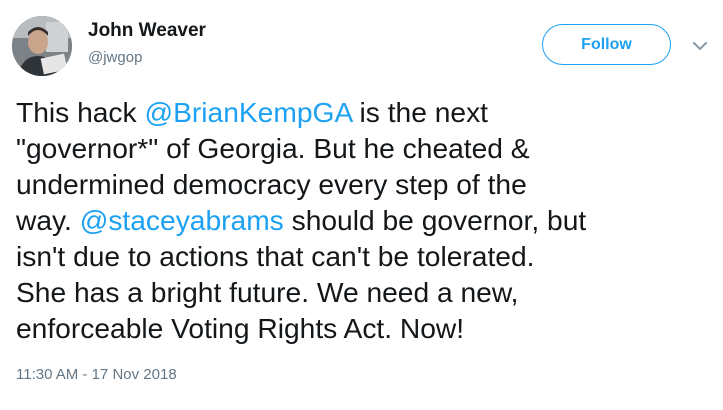  Describe the element at coordinates (240, 328) in the screenshot. I see `tweet-line: enforceable Voting Rights Act. Now!` at that location.